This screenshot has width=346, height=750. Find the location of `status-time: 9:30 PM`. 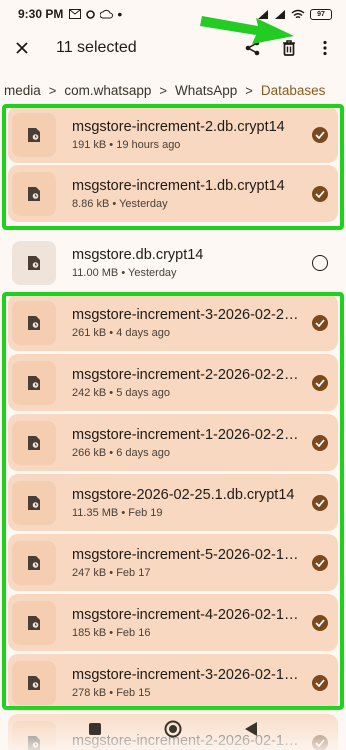

status-time: 9:30 PM is located at coordinates (41, 14).